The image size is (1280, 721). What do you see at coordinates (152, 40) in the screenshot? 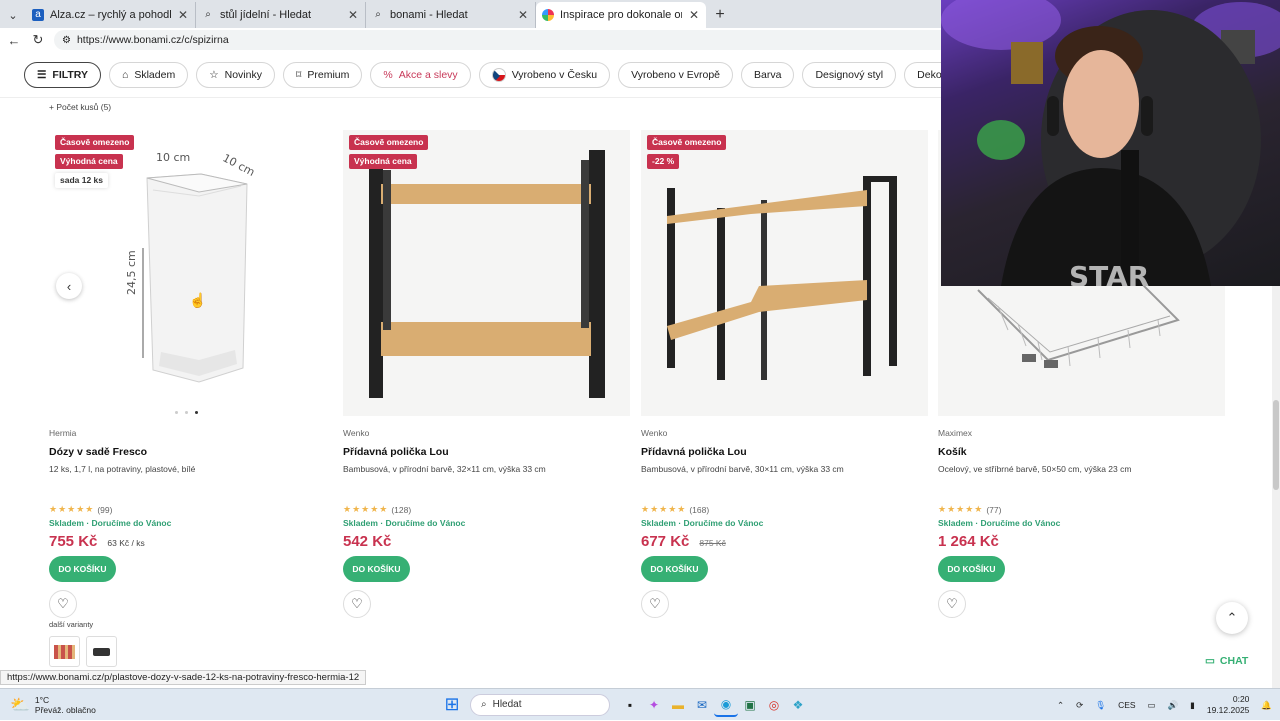
I see `url-text: https://www.bonami.cz/c/spizirna` at bounding box center [152, 40].